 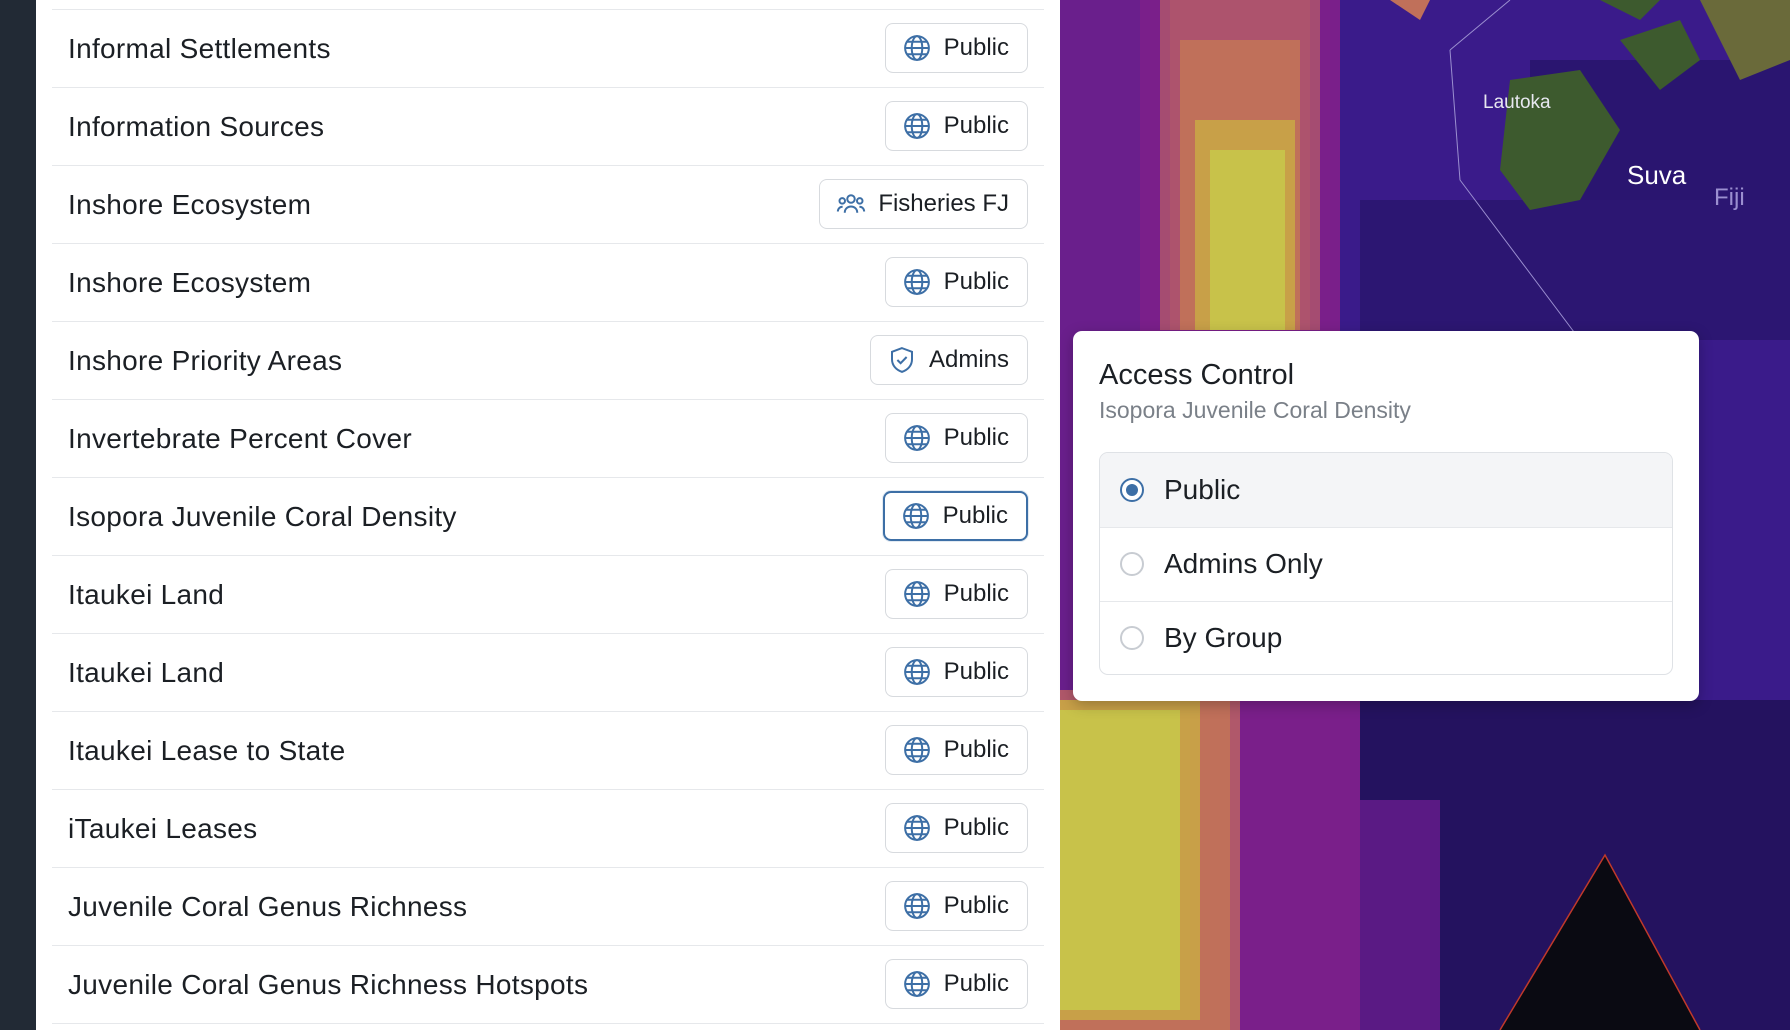 What do you see at coordinates (196, 126) in the screenshot?
I see `layer-name: Information Sources` at bounding box center [196, 126].